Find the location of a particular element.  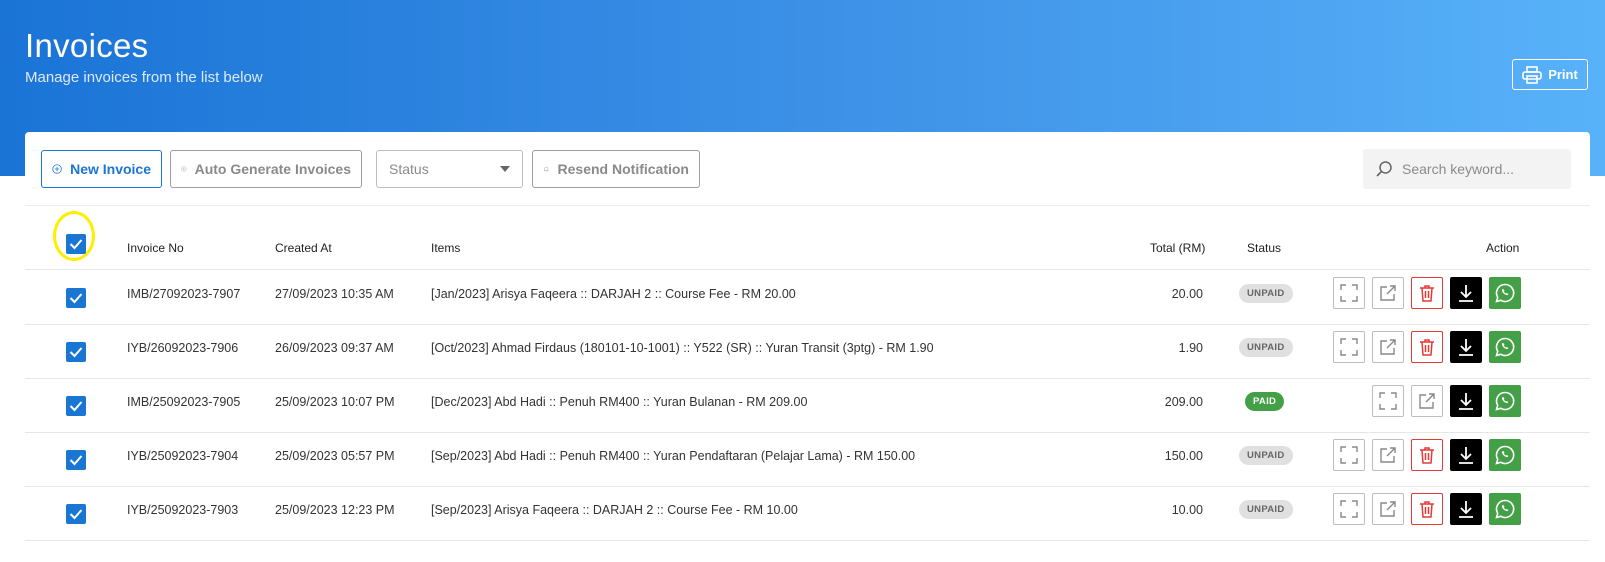

search-box is located at coordinates (1467, 169).